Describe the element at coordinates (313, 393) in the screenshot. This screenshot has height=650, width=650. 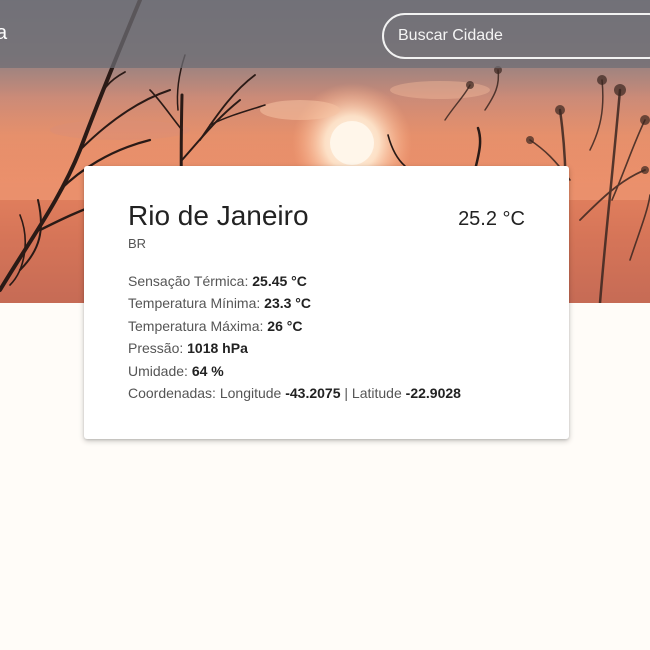
I see `longitude-value: -43.2075` at that location.